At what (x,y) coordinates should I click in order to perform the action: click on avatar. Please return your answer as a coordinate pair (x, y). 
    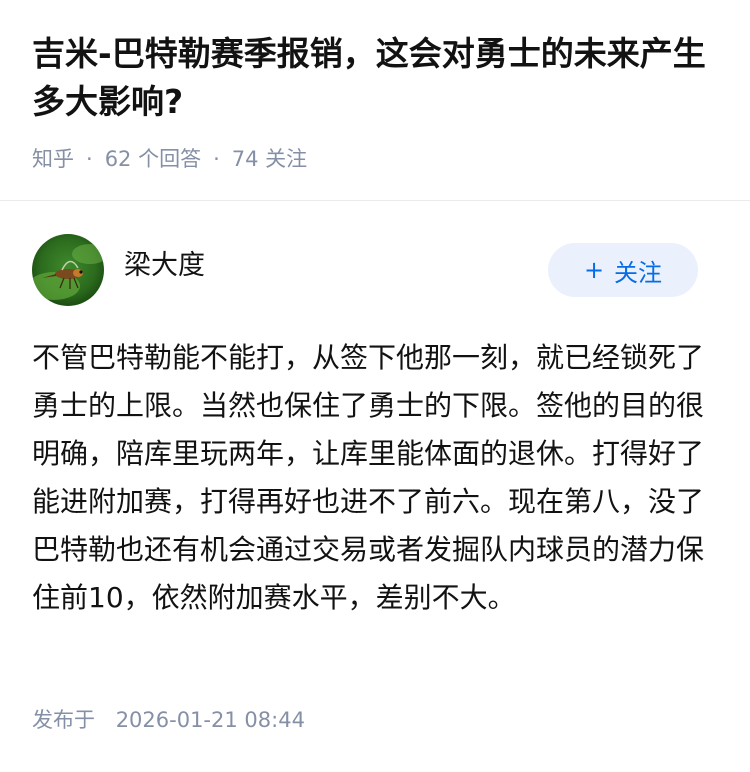
    Looking at the image, I should click on (68, 270).